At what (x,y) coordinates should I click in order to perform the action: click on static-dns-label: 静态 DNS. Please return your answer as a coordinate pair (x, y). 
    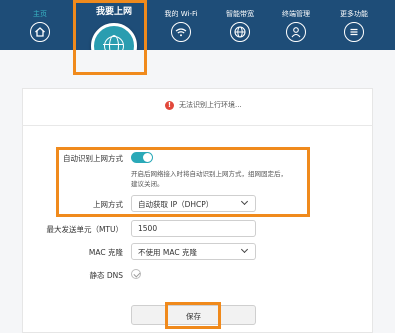
    Looking at the image, I should click on (106, 275).